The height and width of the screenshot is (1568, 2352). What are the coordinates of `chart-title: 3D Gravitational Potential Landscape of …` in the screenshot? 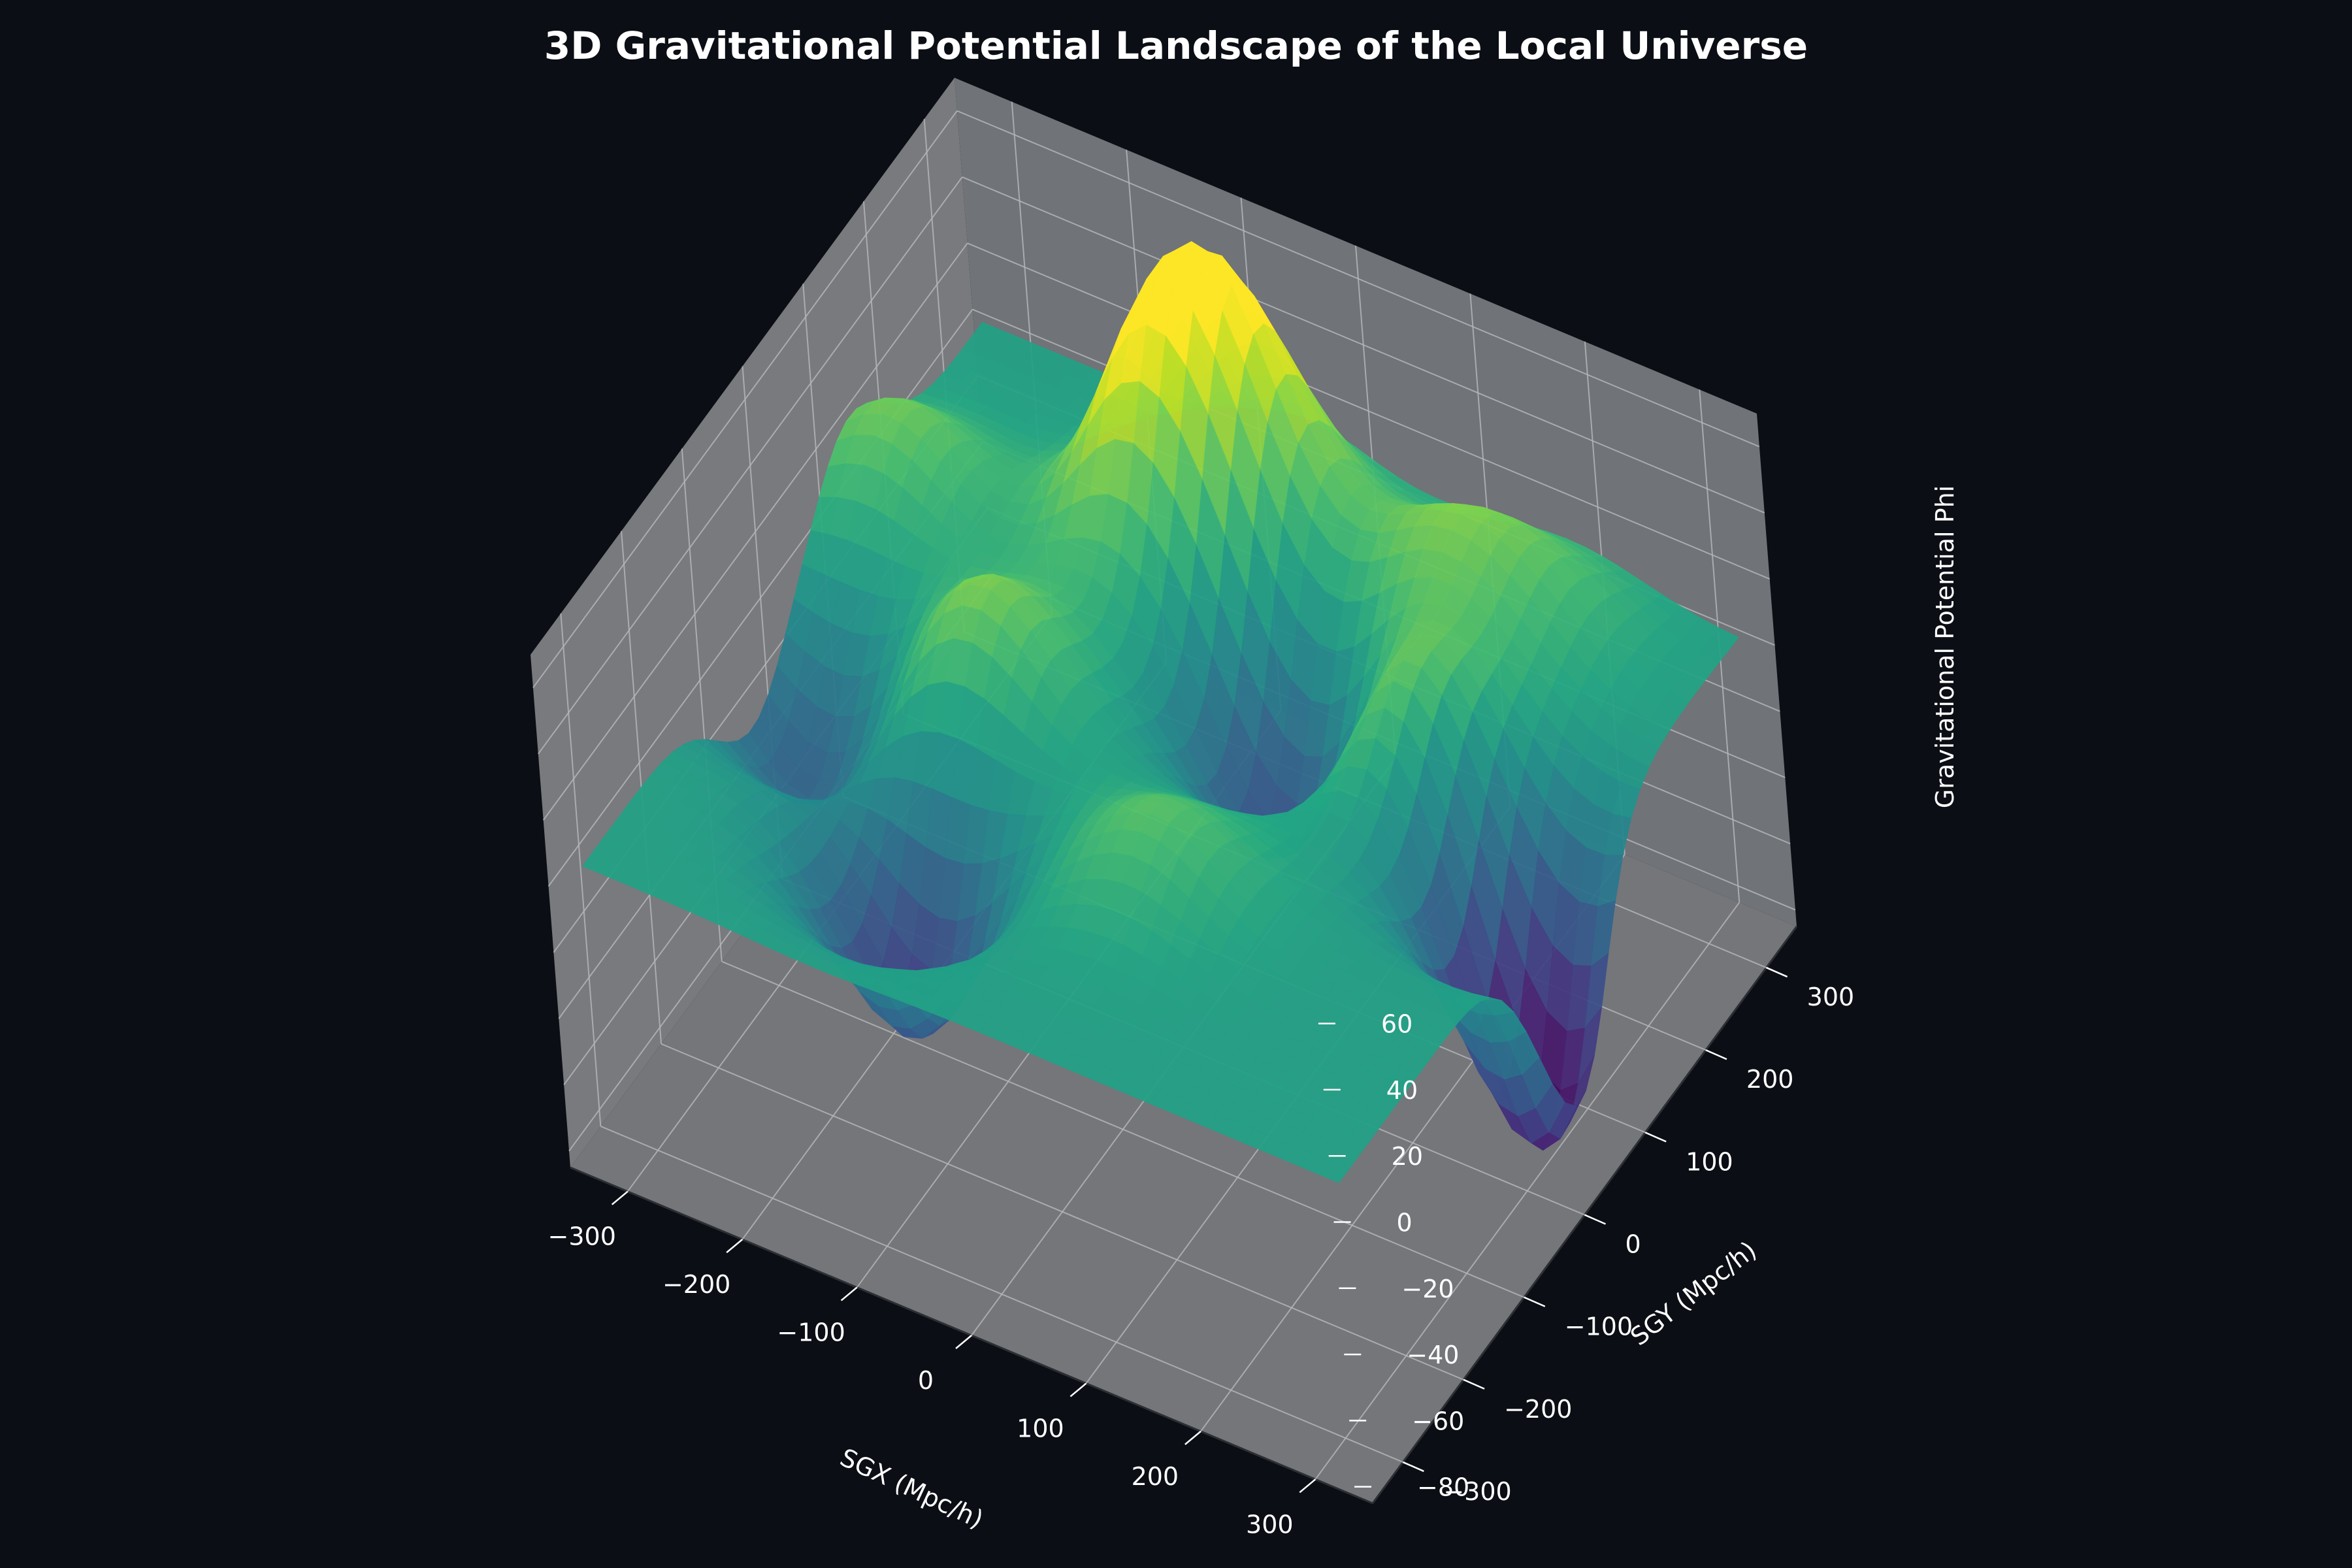 It's located at (1176, 46).